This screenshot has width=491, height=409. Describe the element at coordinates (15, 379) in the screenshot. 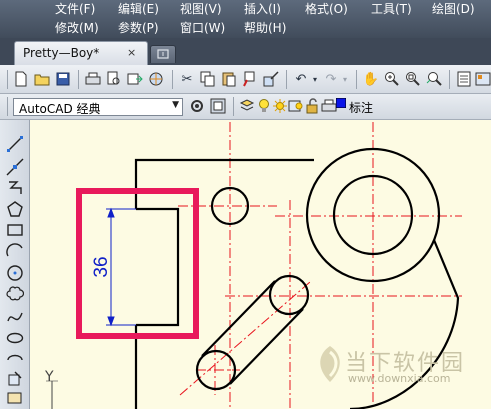

I see `insert-block-tool-icon` at that location.